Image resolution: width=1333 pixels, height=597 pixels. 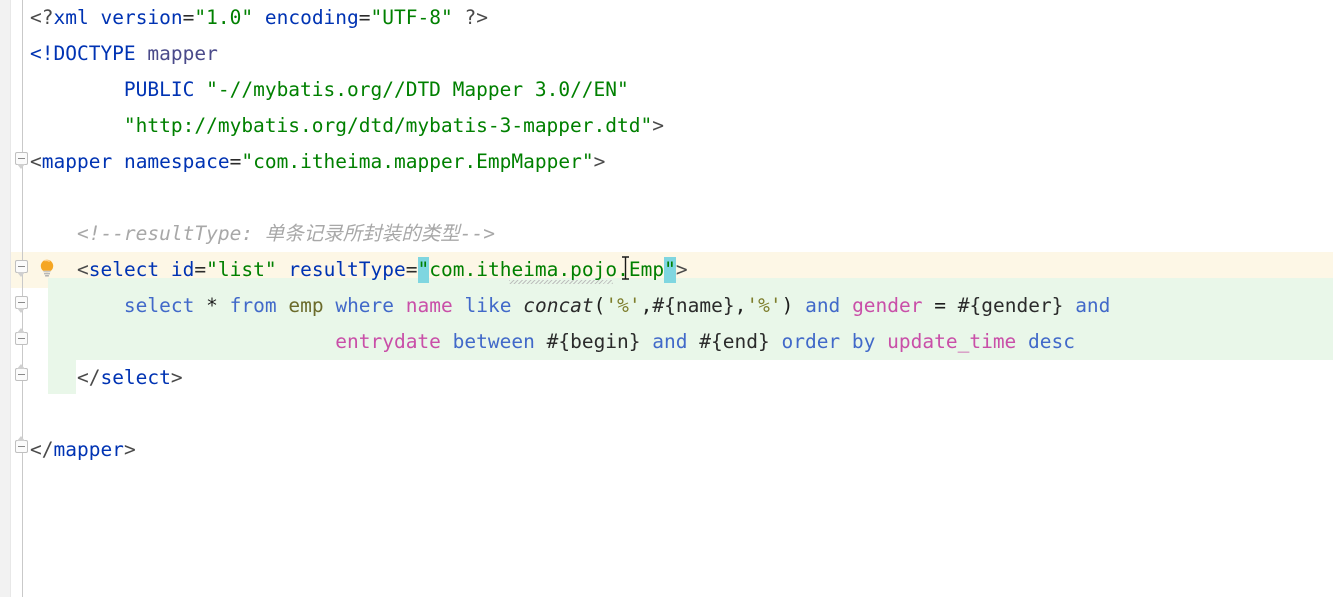 What do you see at coordinates (22, 373) in the screenshot?
I see `fold-marker-select-end` at bounding box center [22, 373].